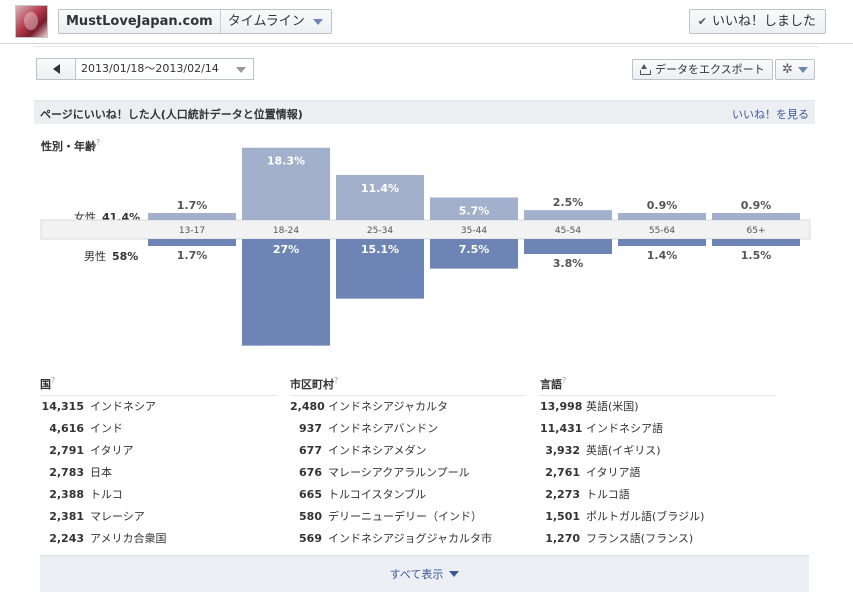  Describe the element at coordinates (568, 202) in the screenshot. I see `female-data-label: 2.5%` at that location.